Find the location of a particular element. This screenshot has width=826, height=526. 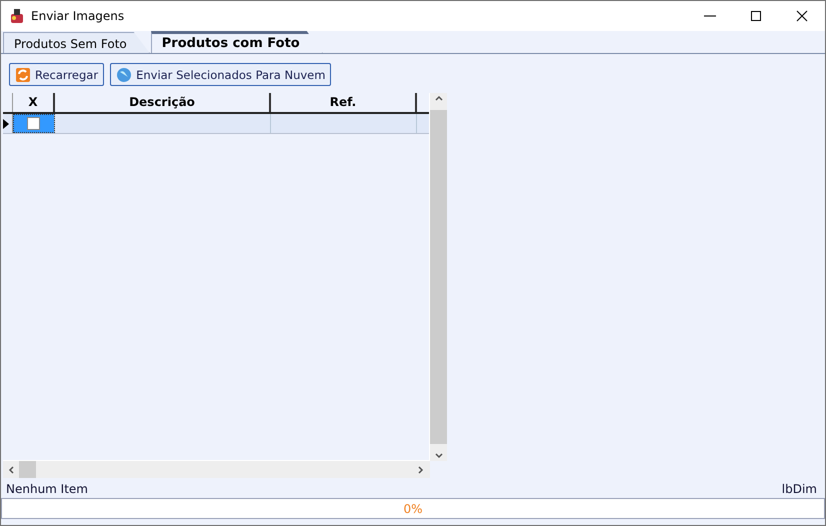

window-title: Enviar Imagens is located at coordinates (78, 16).